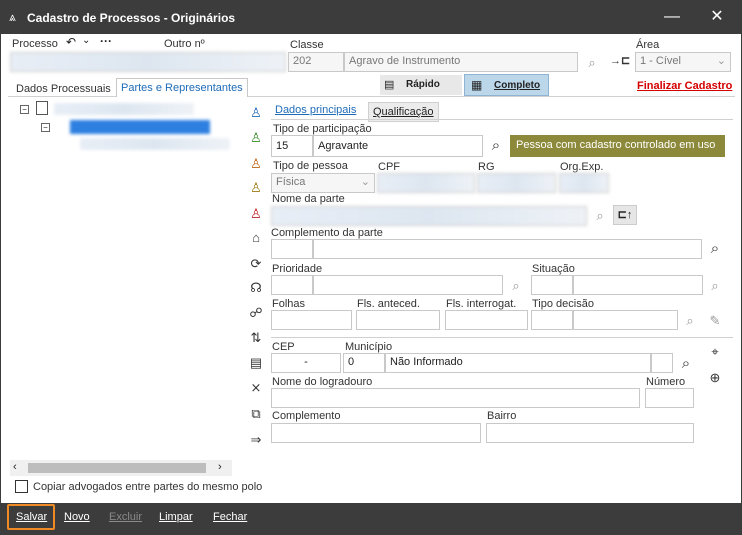  I want to click on tab-dados-principais: Dados principais, so click(315, 110).